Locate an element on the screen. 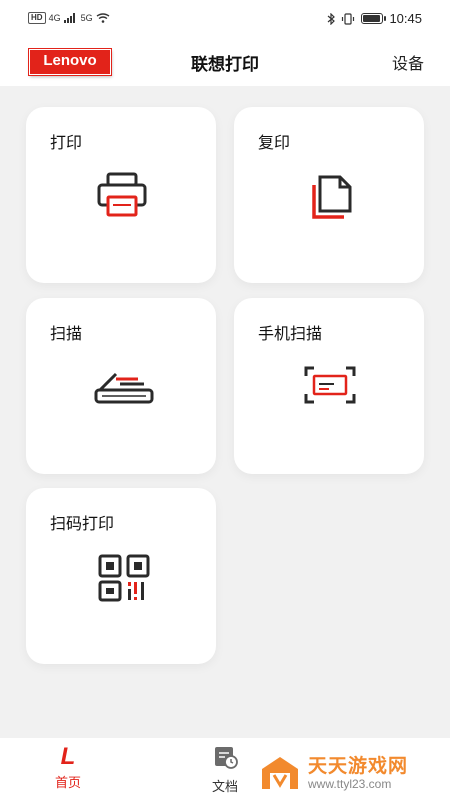  network-type-label: 4G is located at coordinates (54, 18).